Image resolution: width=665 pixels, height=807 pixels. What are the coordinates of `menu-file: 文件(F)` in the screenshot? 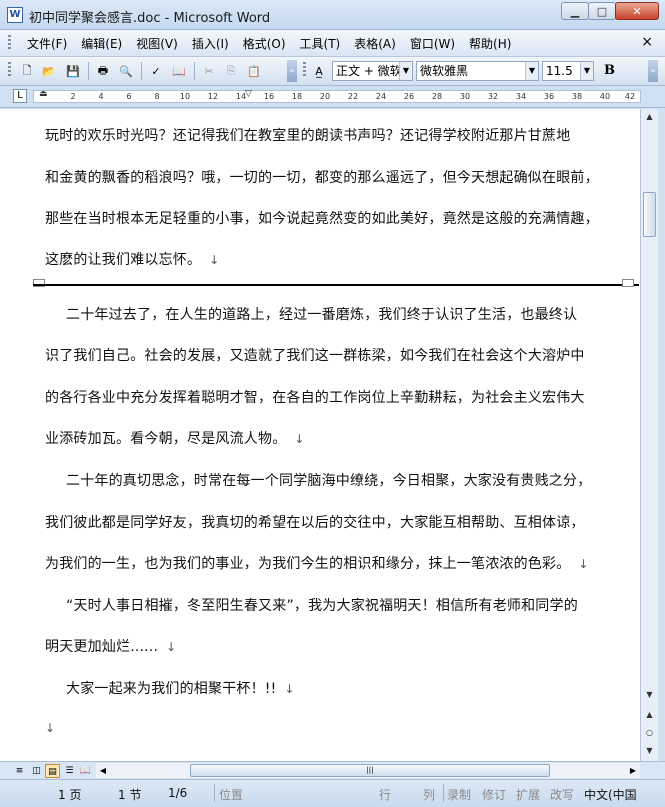 It's located at (47, 44).